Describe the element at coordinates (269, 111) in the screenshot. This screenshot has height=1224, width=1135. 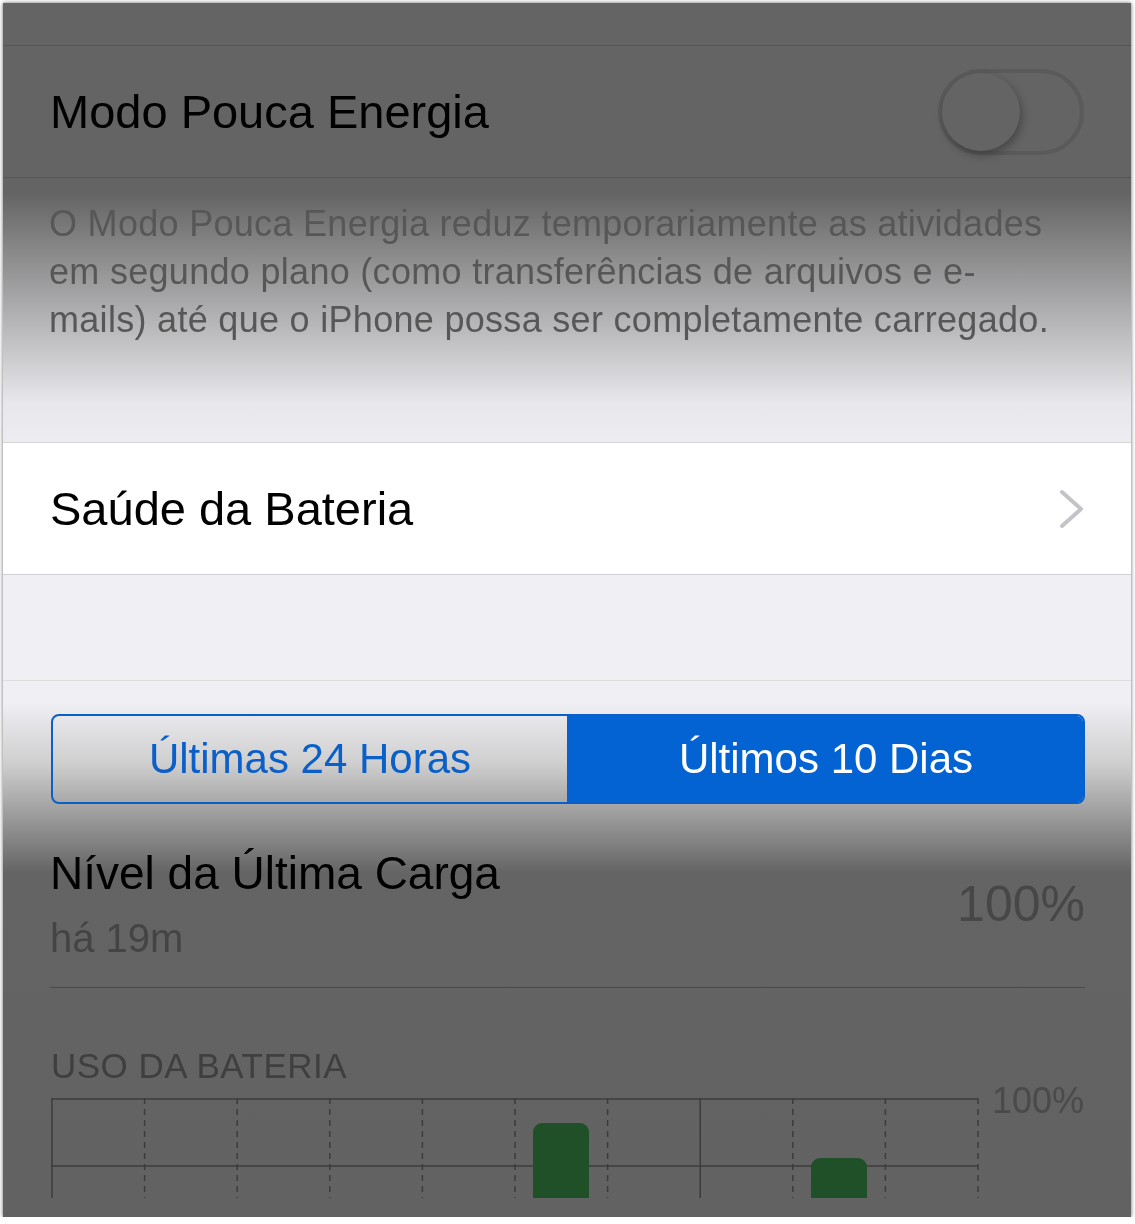
I see `setting-label: Modo Pouca Energia` at that location.